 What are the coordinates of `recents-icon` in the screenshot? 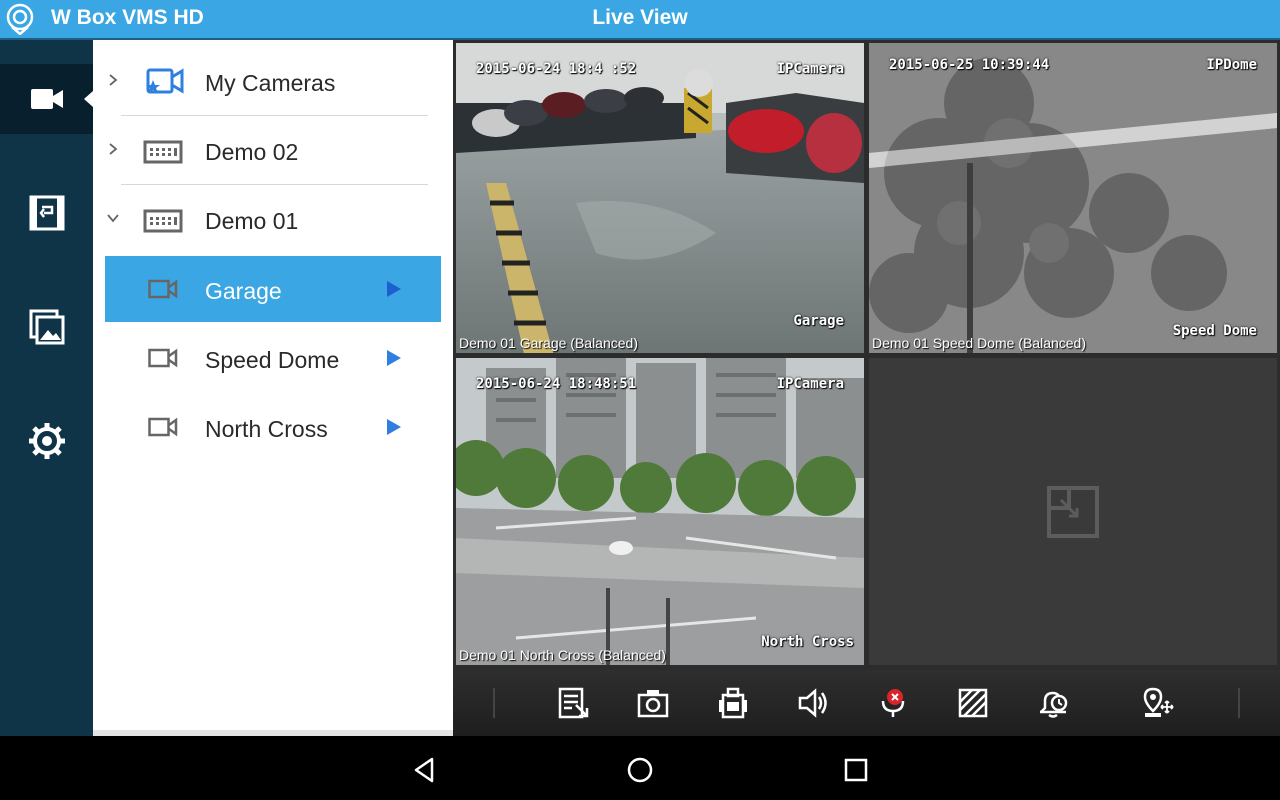 It's located at (856, 770).